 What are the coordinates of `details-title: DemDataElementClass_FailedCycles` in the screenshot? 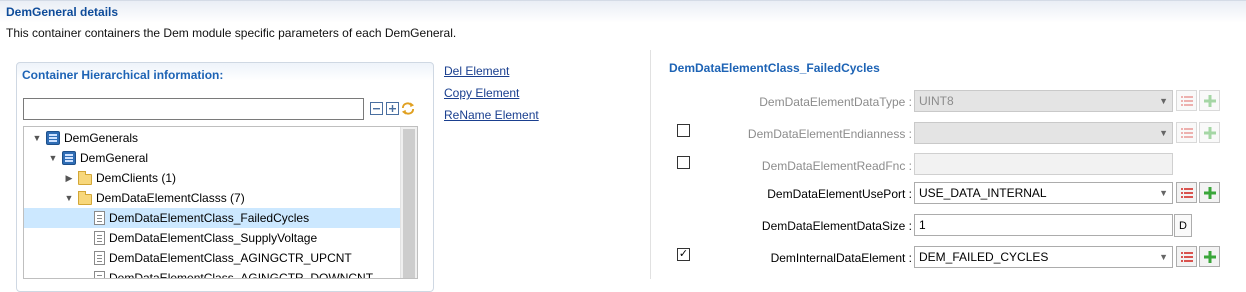 It's located at (774, 68).